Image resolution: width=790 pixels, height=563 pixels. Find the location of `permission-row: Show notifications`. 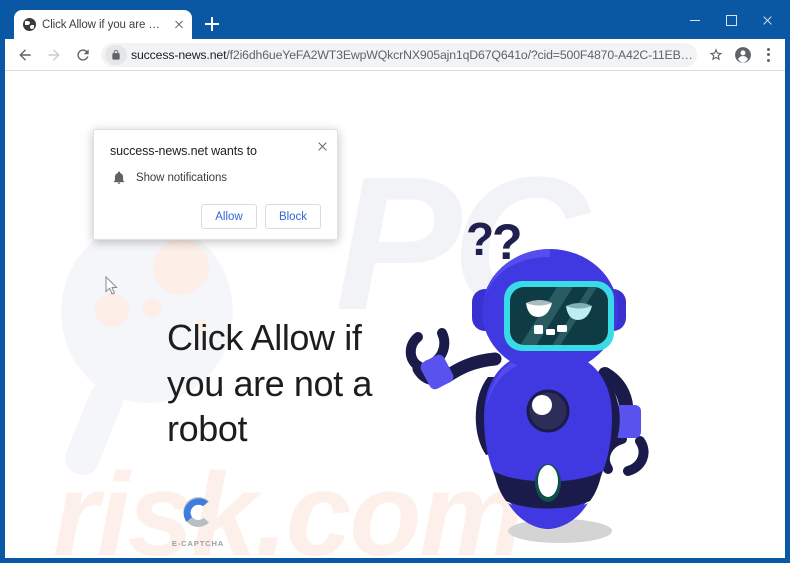

permission-row: Show notifications is located at coordinates (215, 178).